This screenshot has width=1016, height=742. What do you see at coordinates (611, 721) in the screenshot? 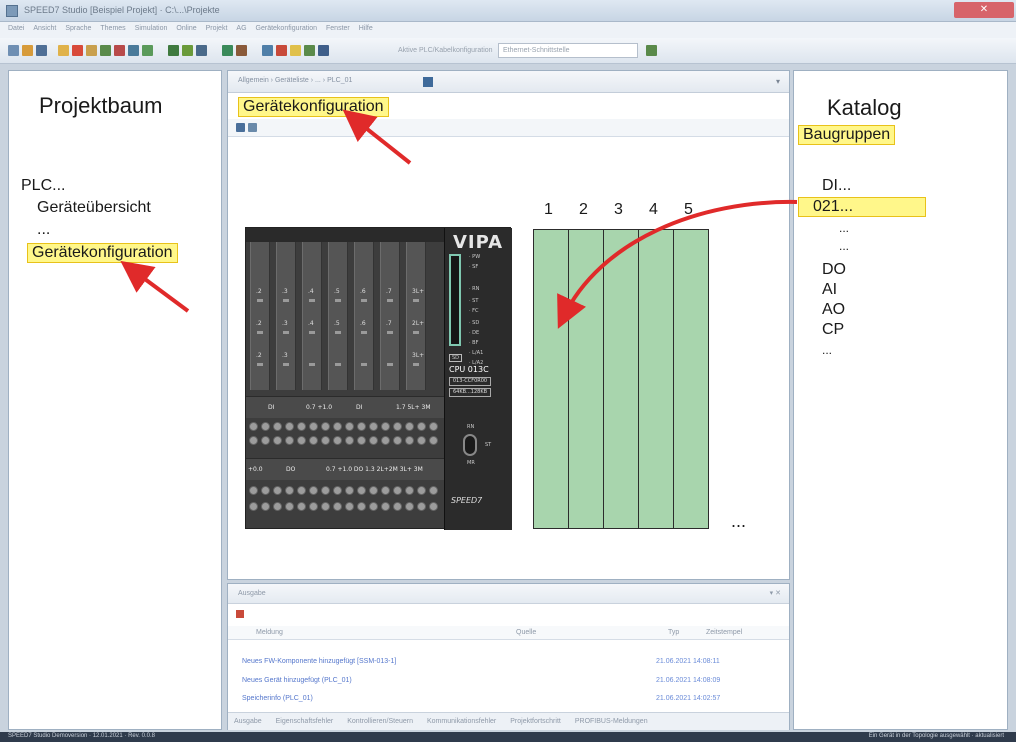
I see `tab-profibus-messages: PROFIBUS-Meldungen` at bounding box center [611, 721].